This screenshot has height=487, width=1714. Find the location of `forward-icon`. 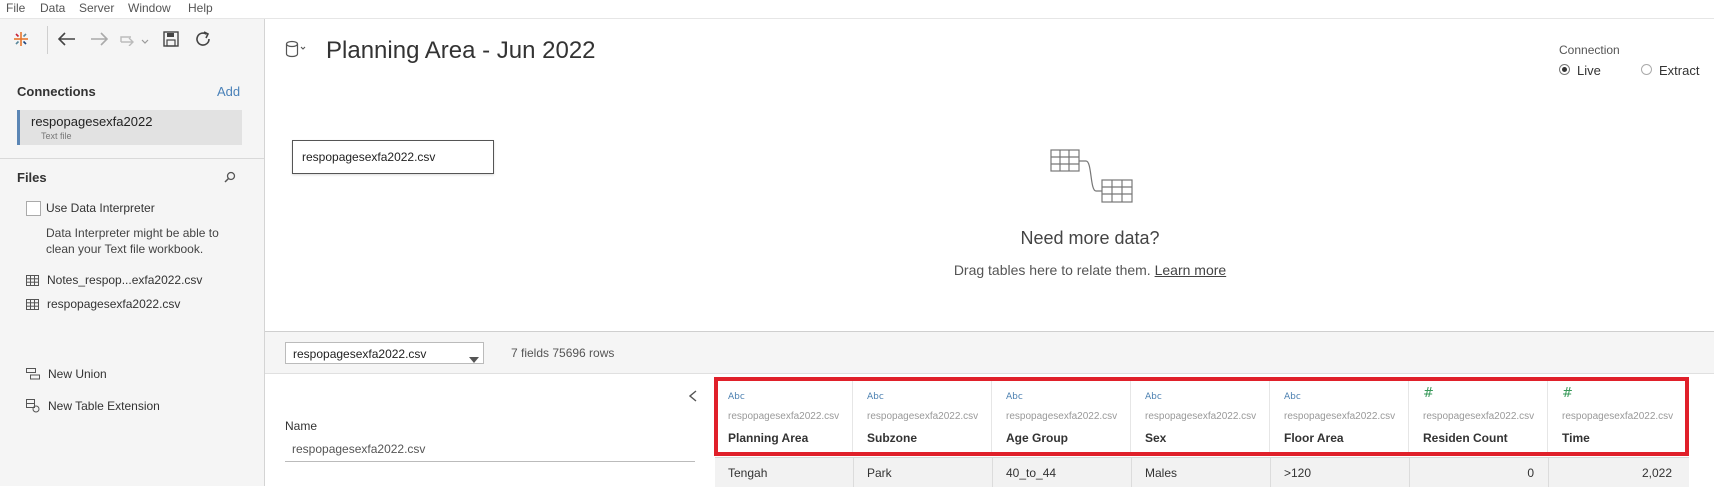

forward-icon is located at coordinates (99, 39).